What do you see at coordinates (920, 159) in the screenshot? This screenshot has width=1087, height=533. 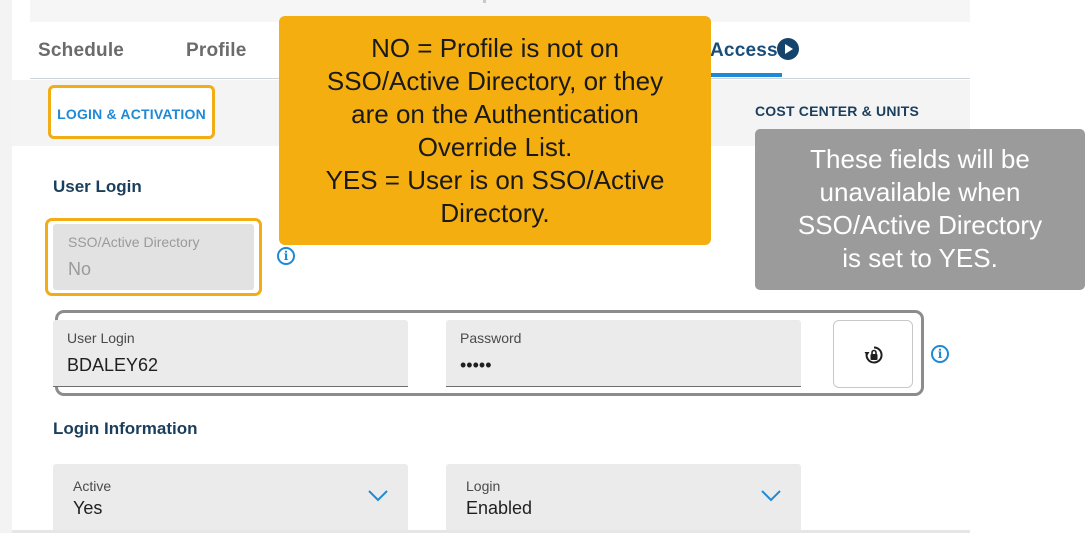 I see `callout-line: These fields will be` at bounding box center [920, 159].